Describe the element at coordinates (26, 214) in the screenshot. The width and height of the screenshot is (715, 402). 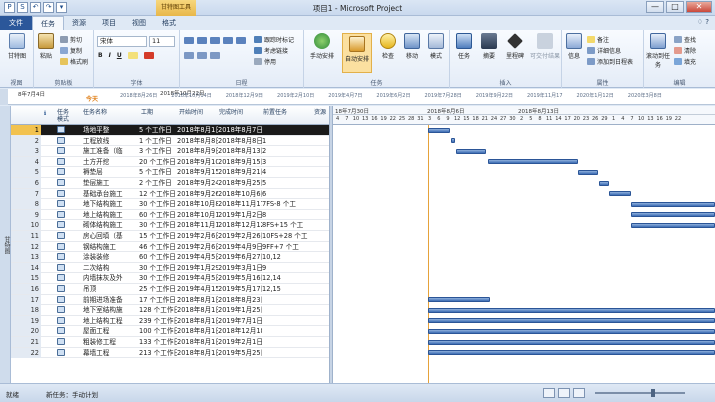
I see `row-number: 9` at that location.